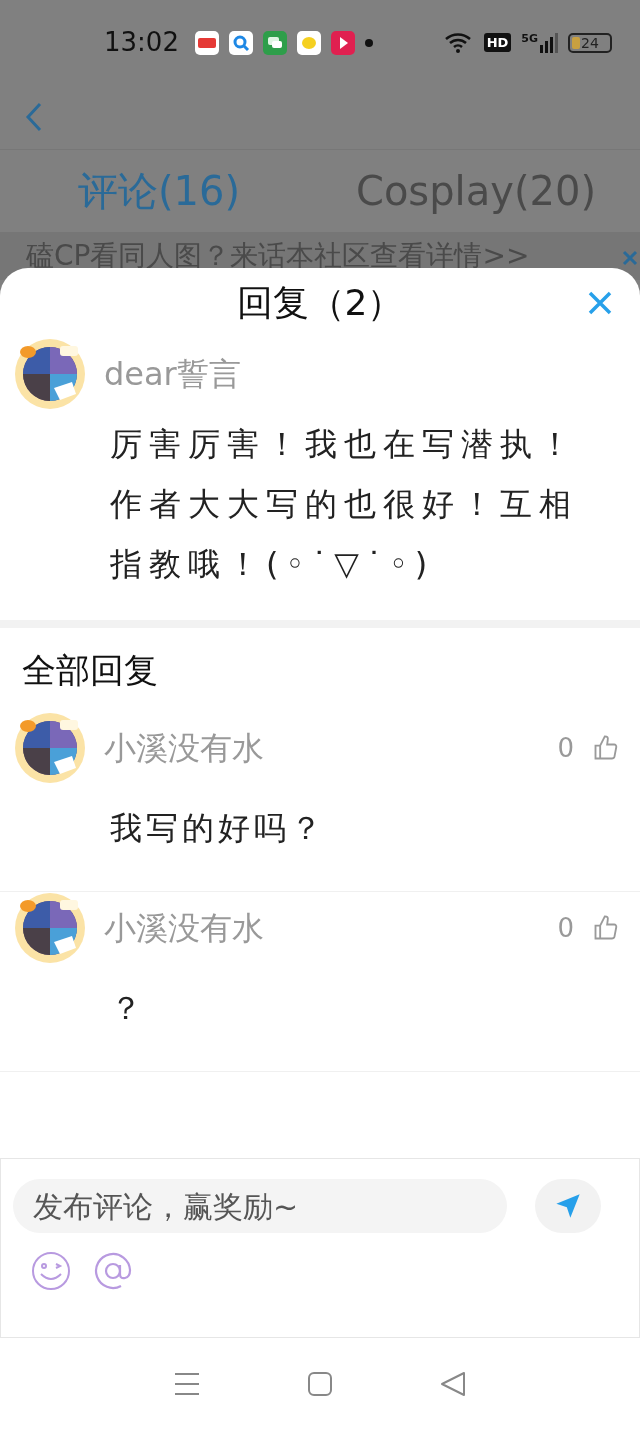  I want to click on section-heading: 全部回复, so click(90, 670).